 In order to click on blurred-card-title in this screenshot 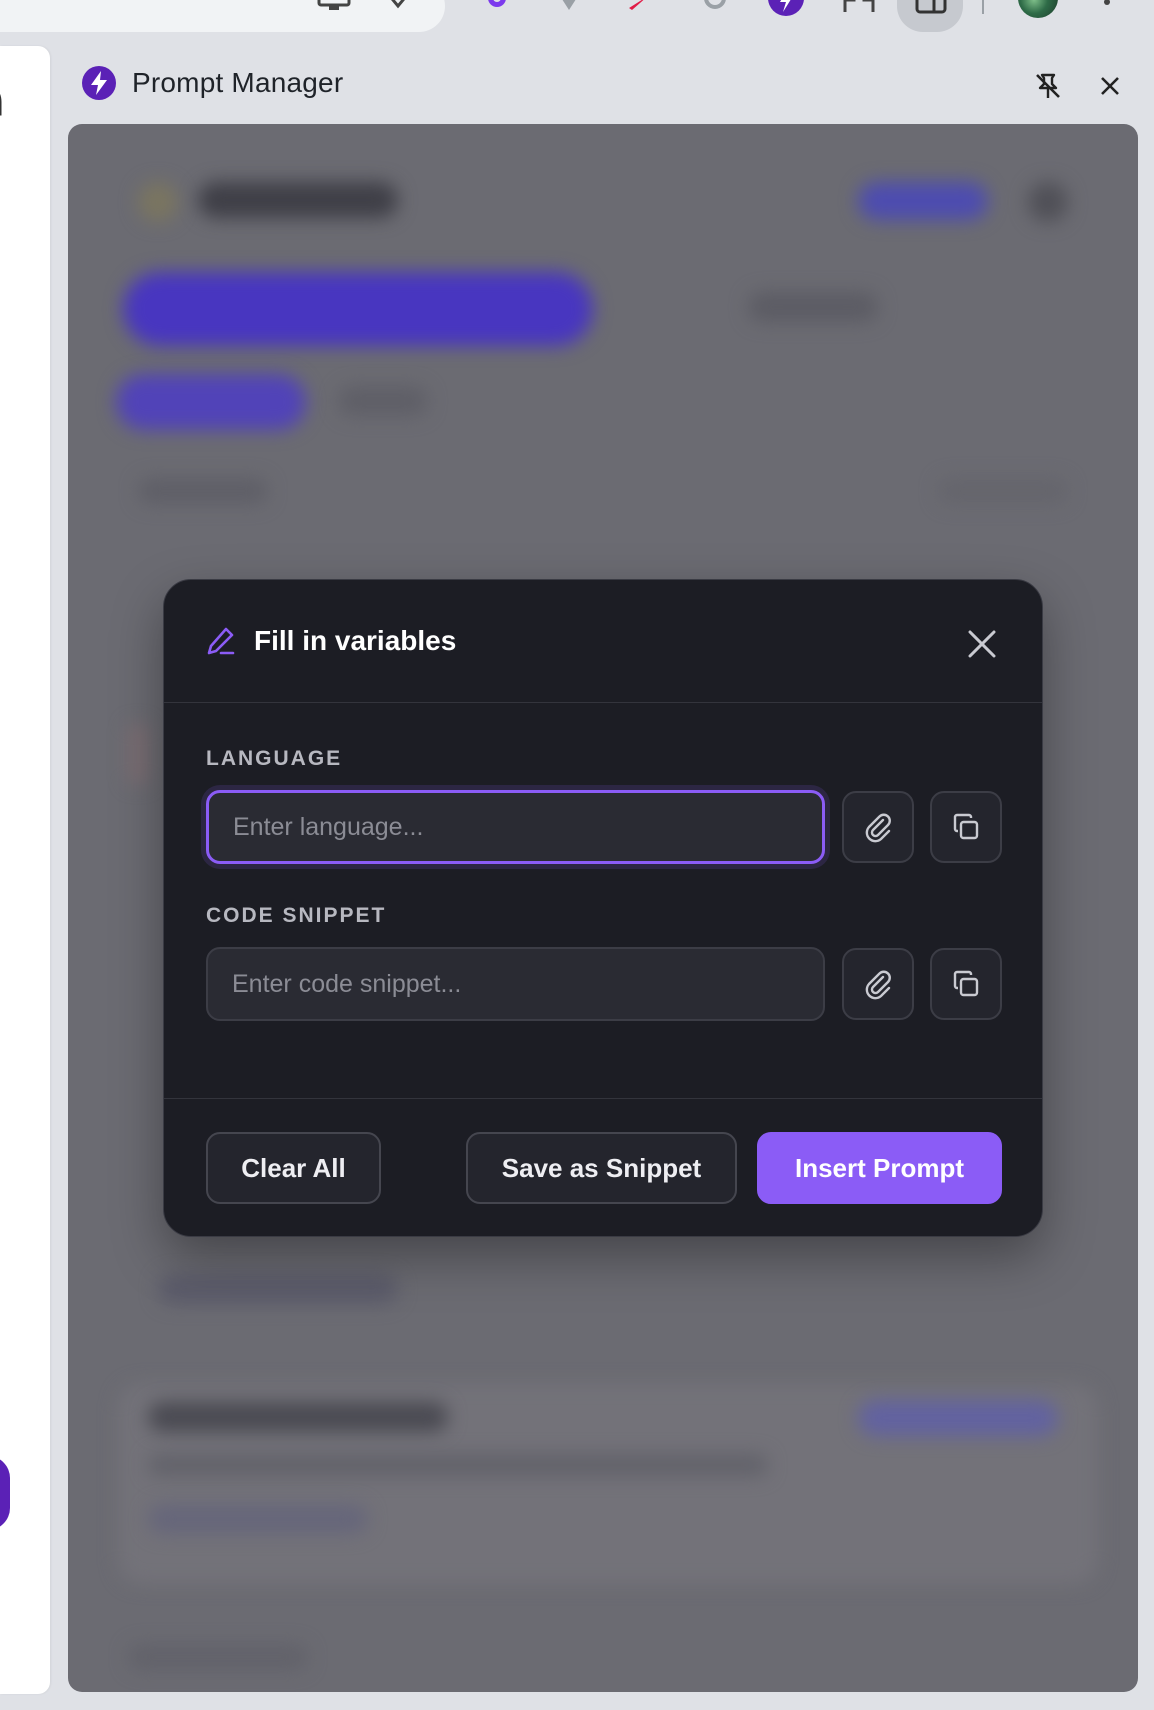, I will do `click(298, 1417)`.